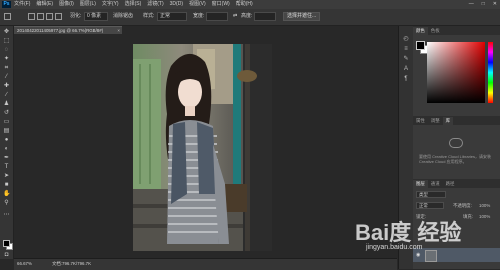 The width and height of the screenshot is (500, 270). I want to click on pen-tool-icon: ✒, so click(6, 158).